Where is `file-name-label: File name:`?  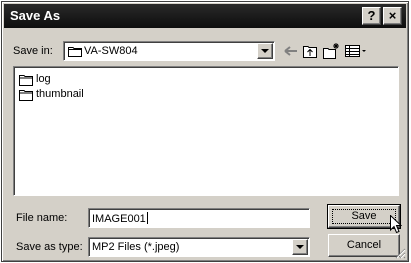
file-name-label: File name: is located at coordinates (42, 218).